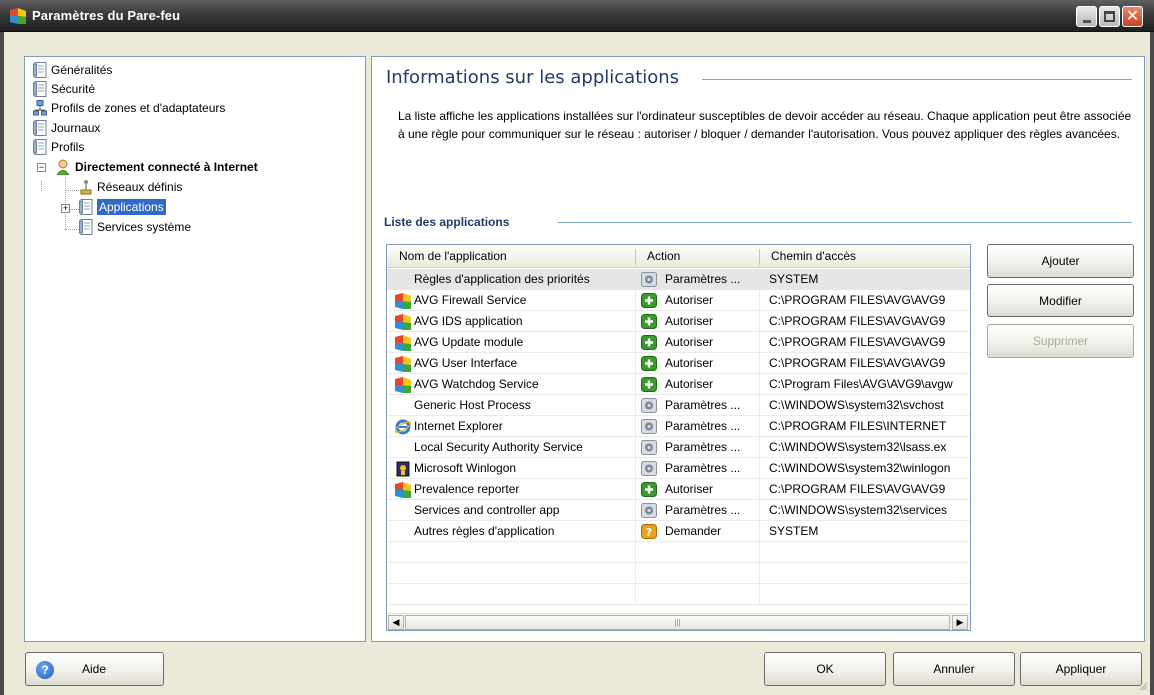 This screenshot has height=695, width=1154. I want to click on tree-connector, so click(72, 190).